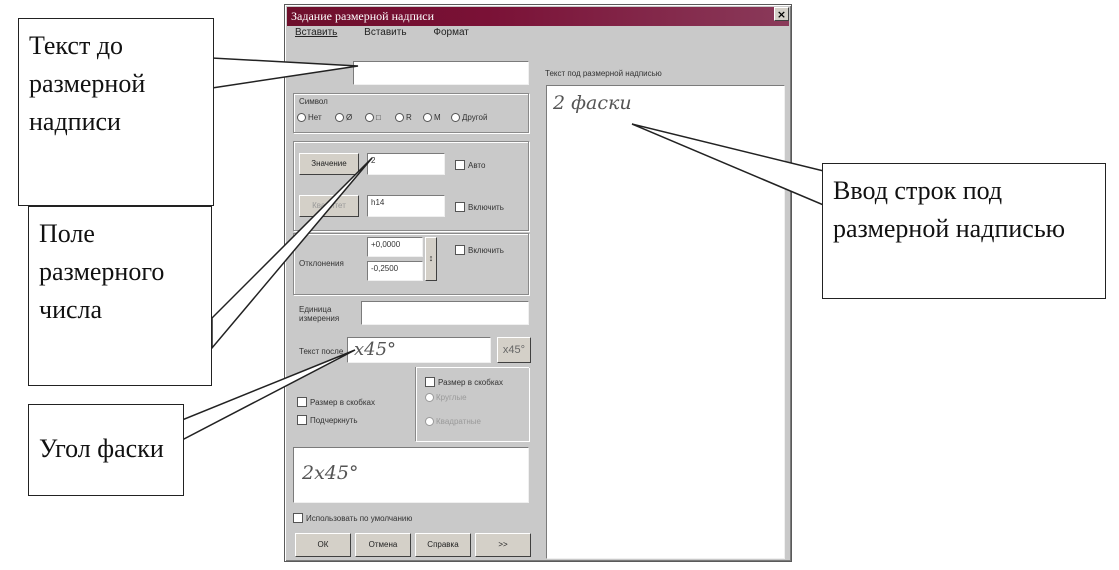 The height and width of the screenshot is (570, 1119). What do you see at coordinates (330, 473) in the screenshot?
I see `preview-text: 2x45°` at bounding box center [330, 473].